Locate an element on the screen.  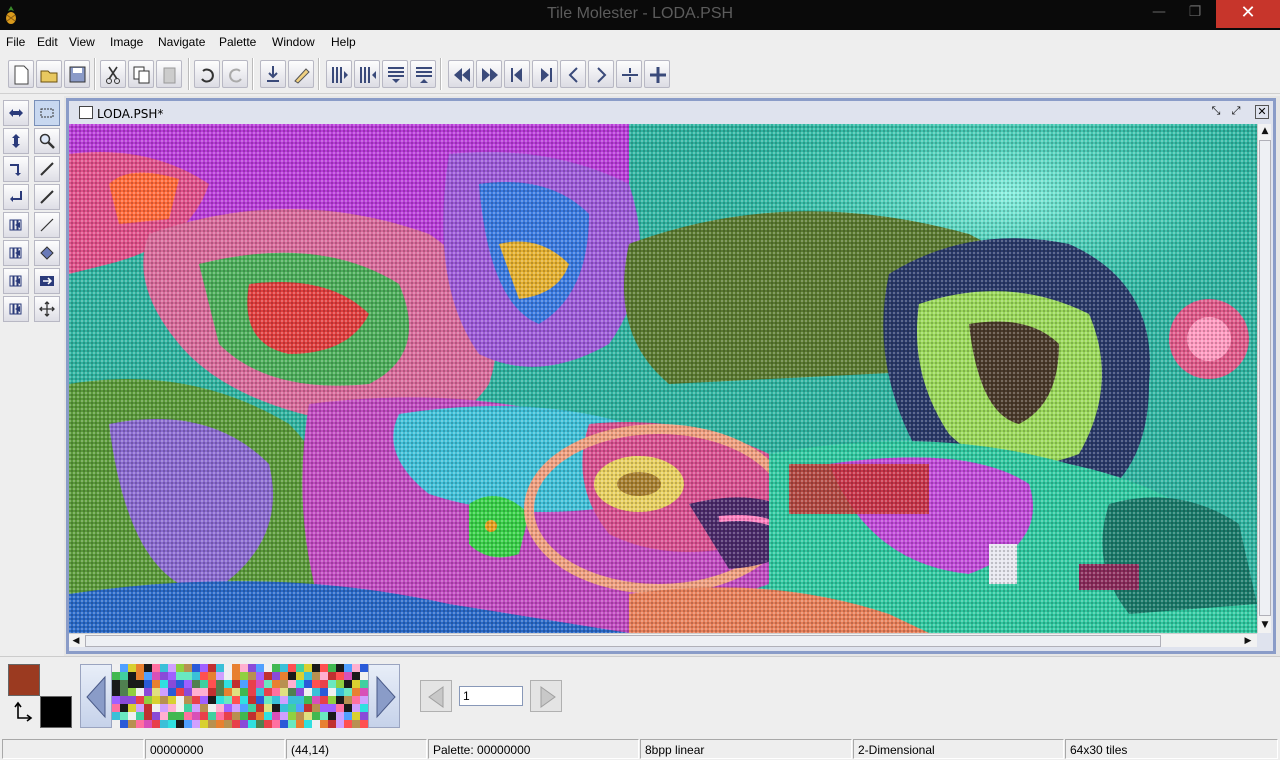
tool-line is located at coordinates (47, 225).